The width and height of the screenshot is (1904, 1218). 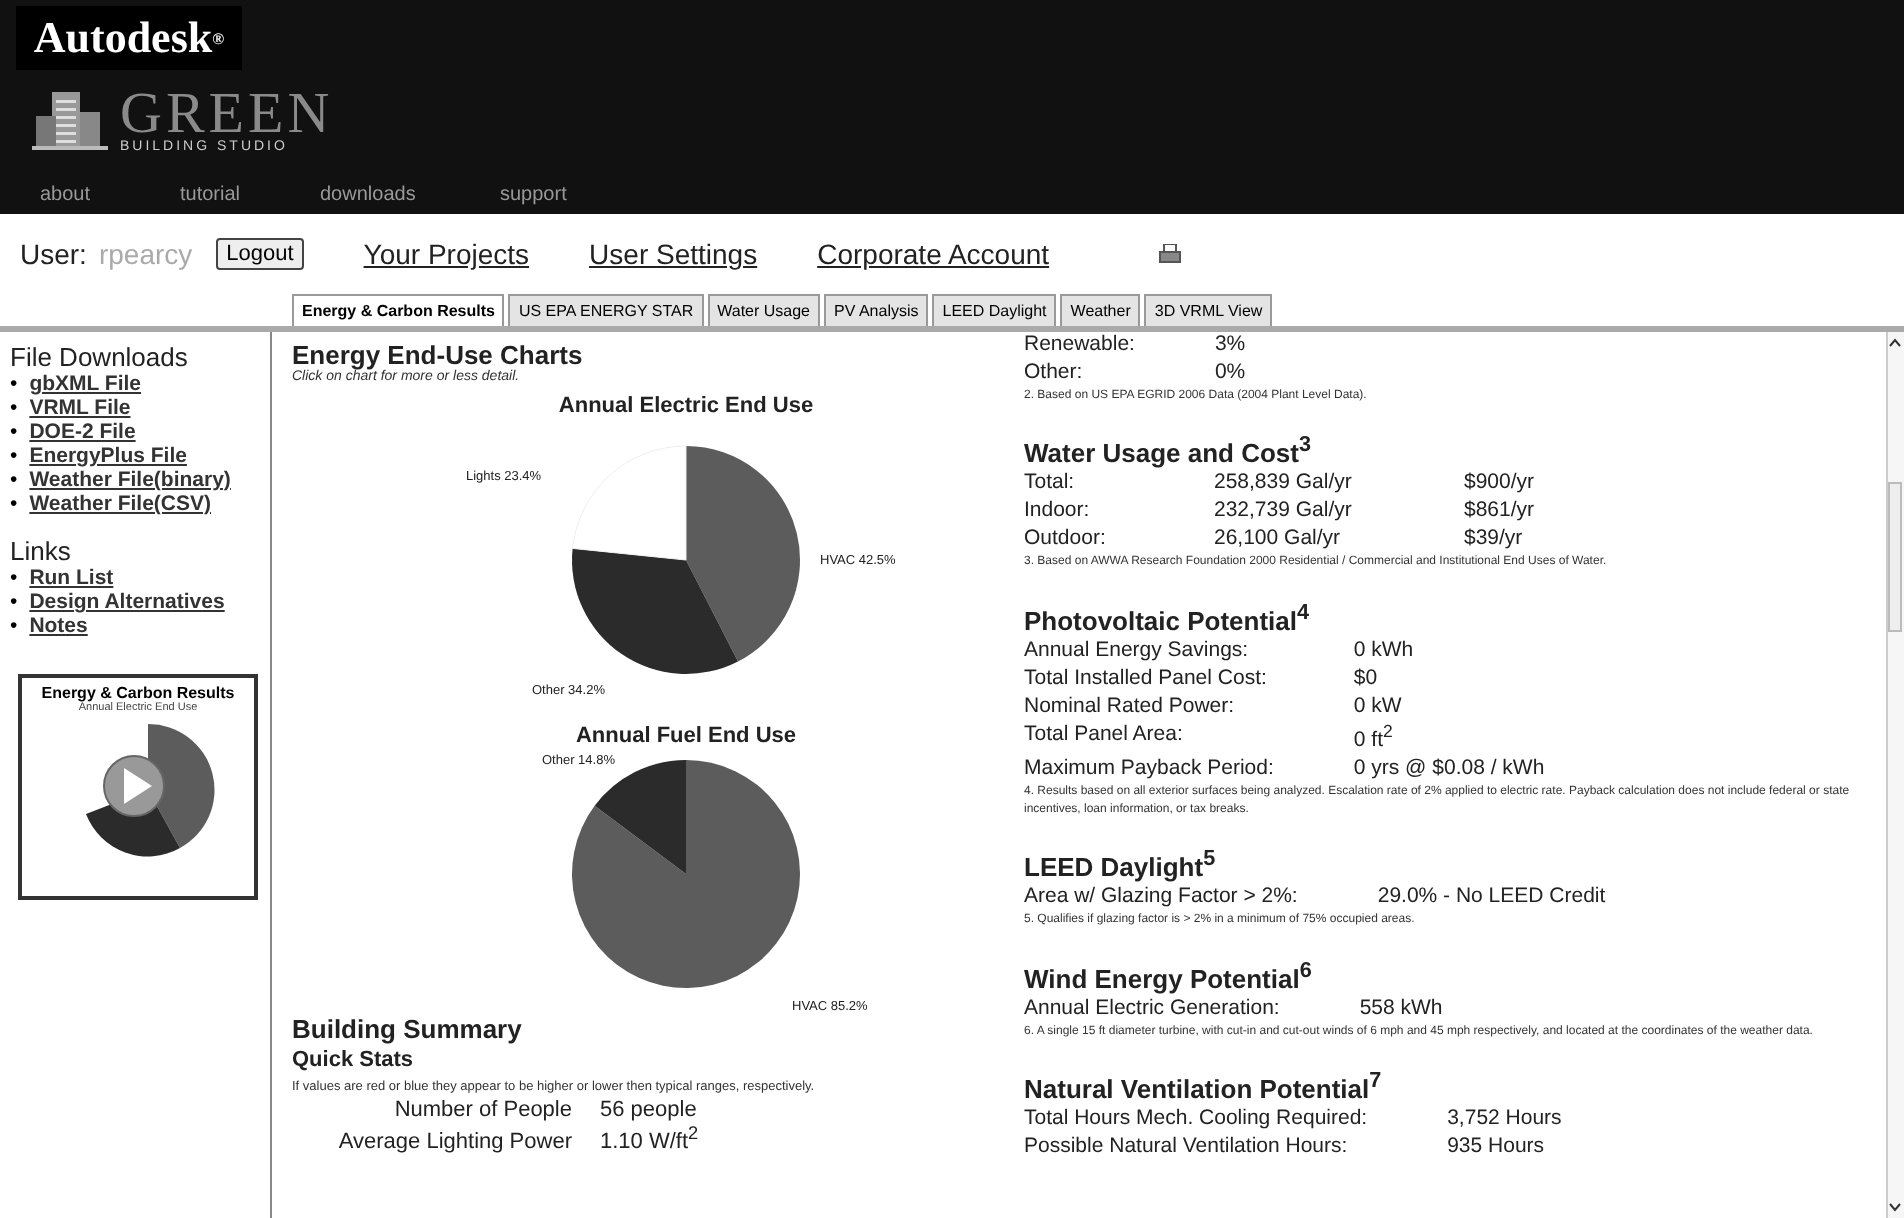 What do you see at coordinates (410, 195) in the screenshot?
I see `nav-link: downloads` at bounding box center [410, 195].